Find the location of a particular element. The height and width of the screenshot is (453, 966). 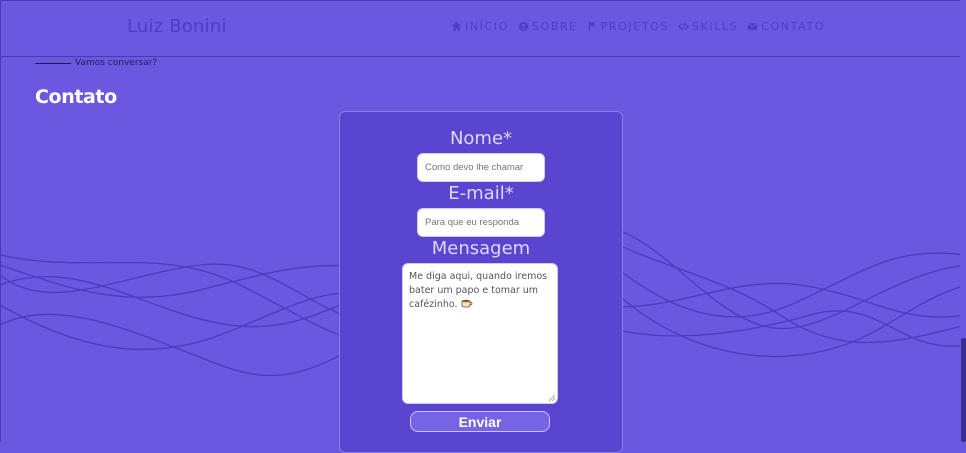

name-input is located at coordinates (481, 167).